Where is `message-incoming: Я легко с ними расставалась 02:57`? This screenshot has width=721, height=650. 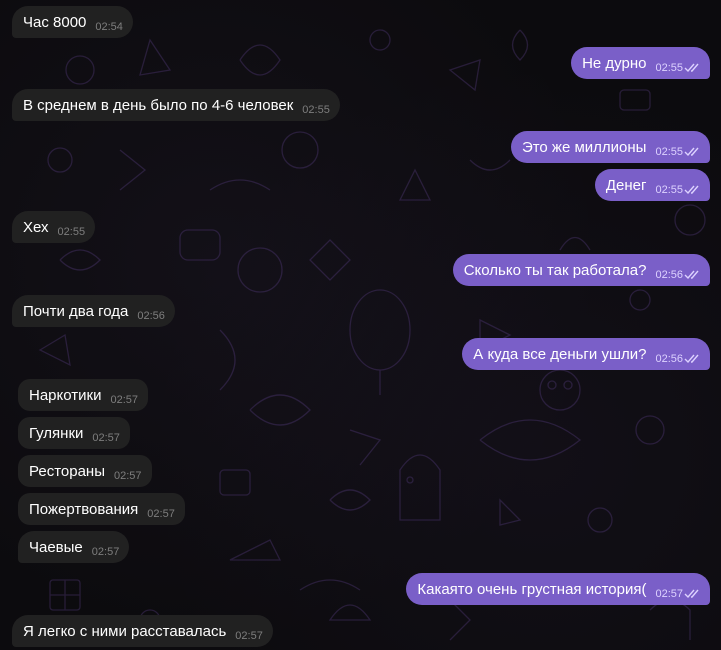
message-incoming: Я легко с ними расставалась 02:57 is located at coordinates (142, 631).